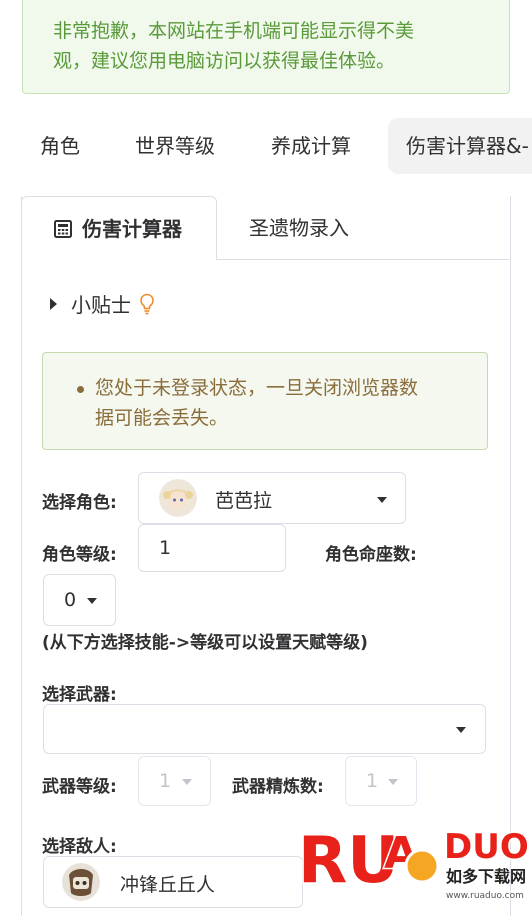  I want to click on enemy-select: 冲锋丘丘人, so click(173, 882).